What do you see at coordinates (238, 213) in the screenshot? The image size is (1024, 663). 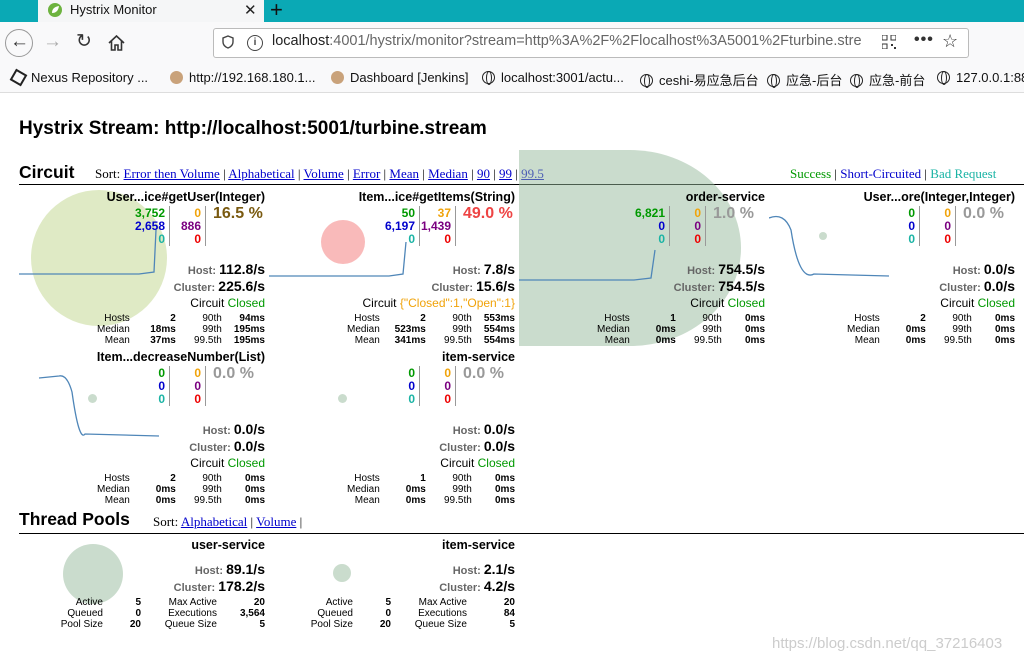 I see `error-percentage: 16.5 %` at bounding box center [238, 213].